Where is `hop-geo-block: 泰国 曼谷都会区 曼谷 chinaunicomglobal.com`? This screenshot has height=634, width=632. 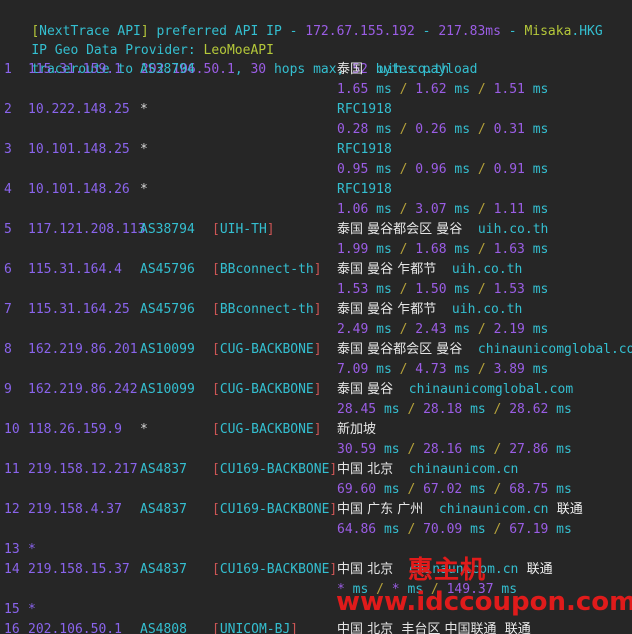
hop-geo-block: 泰国 曼谷都会区 曼谷 chinaunicomglobal.com is located at coordinates (484, 350).